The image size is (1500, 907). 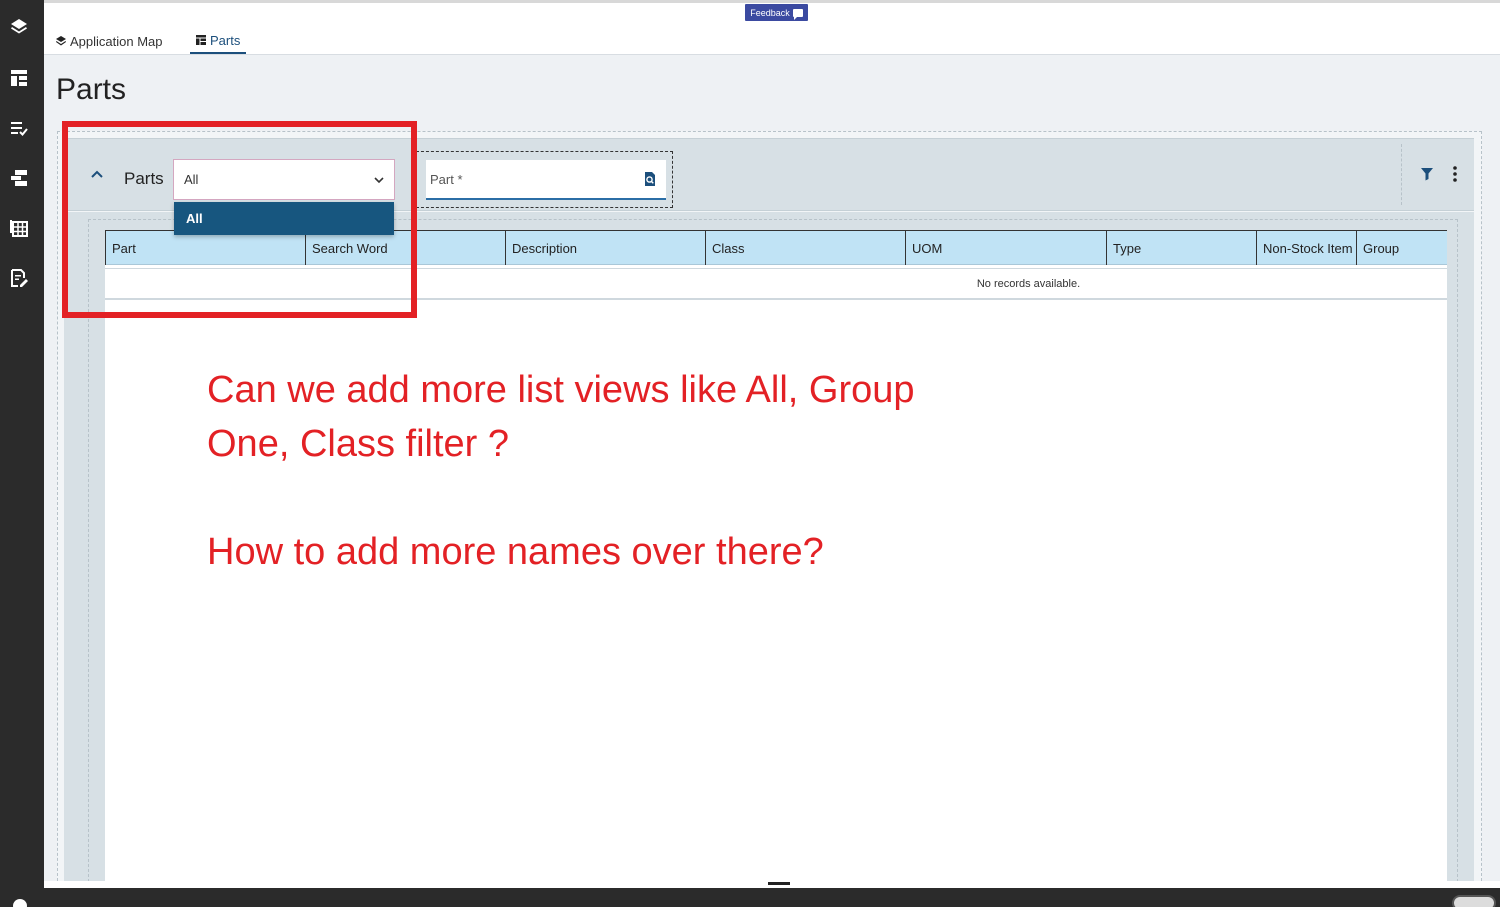 I want to click on status-bar, so click(x=772, y=897).